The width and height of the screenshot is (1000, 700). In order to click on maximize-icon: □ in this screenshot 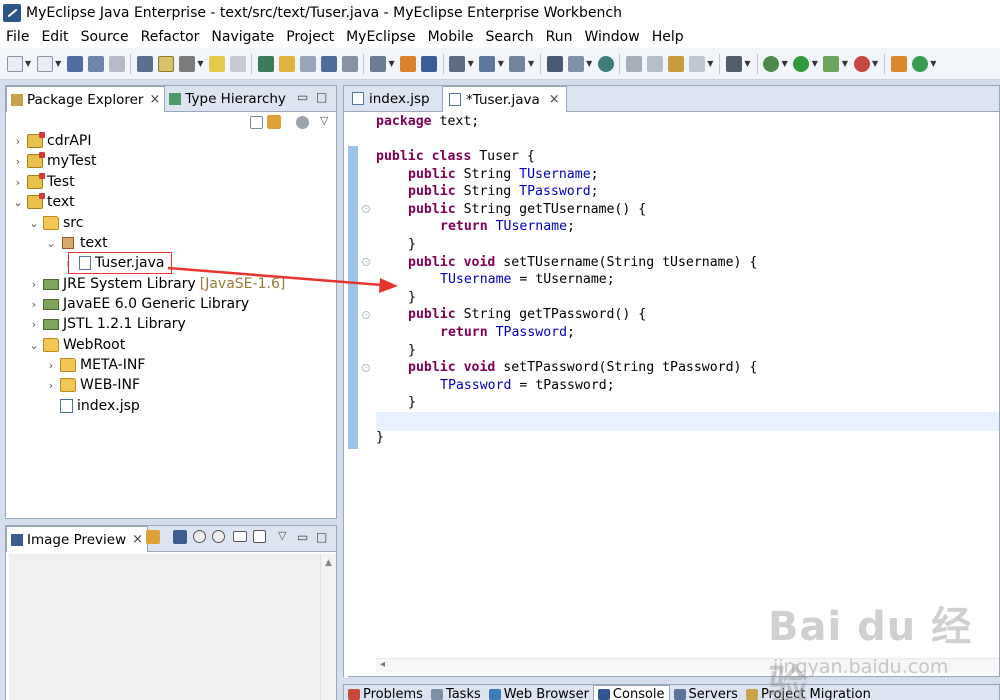, I will do `click(321, 537)`.